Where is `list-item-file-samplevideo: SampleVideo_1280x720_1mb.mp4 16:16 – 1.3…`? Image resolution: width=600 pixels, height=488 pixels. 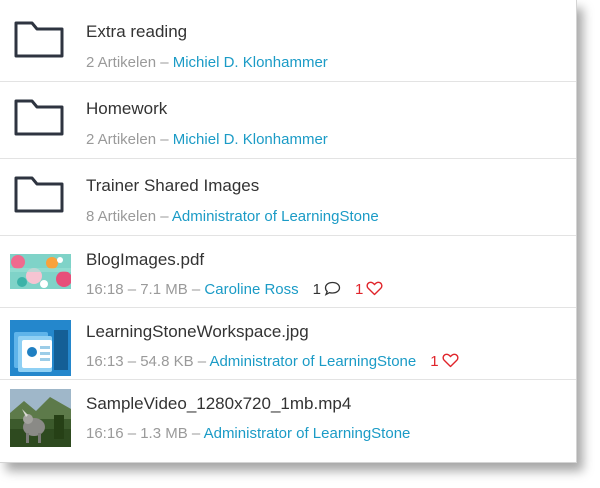
list-item-file-samplevideo: SampleVideo_1280x720_1mb.mp4 16:16 – 1.3… is located at coordinates (288, 418).